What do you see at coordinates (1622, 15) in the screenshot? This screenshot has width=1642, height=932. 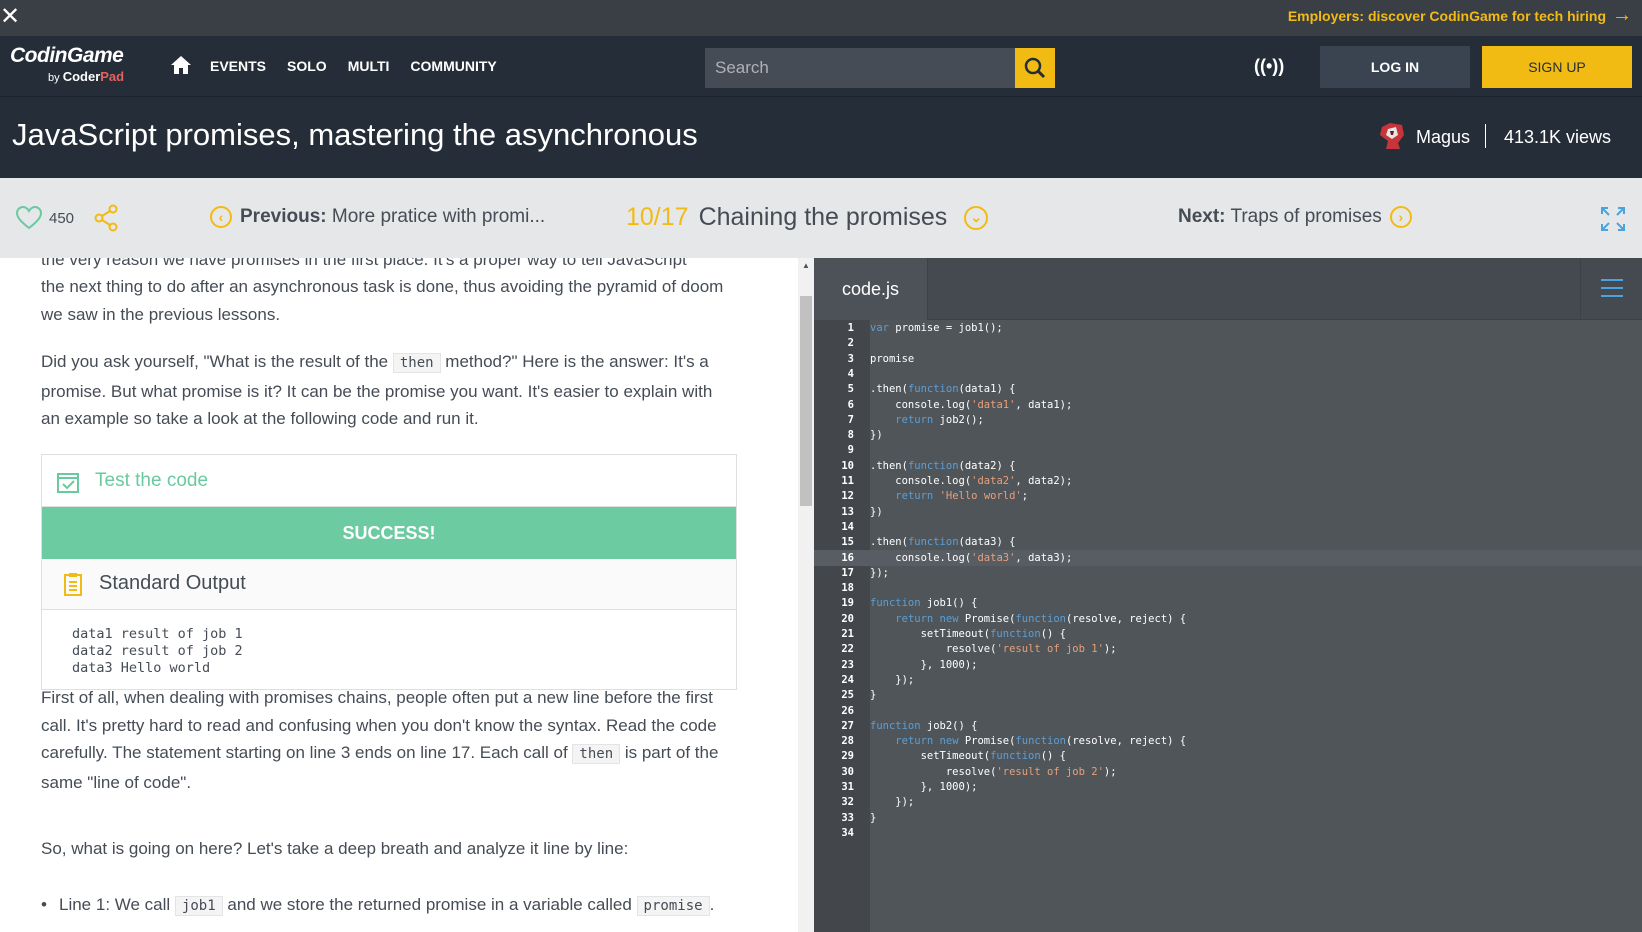 I see `arrow-right-icon: →` at bounding box center [1622, 15].